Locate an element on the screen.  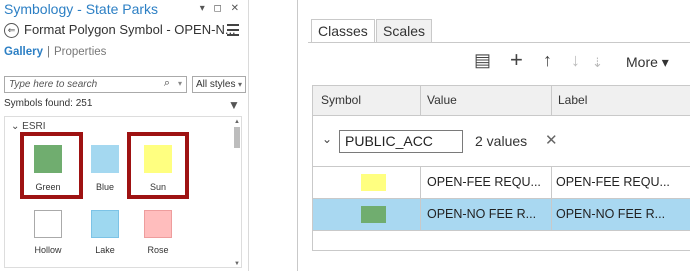
symbol-label-lake: Lake is located at coordinates (105, 250).